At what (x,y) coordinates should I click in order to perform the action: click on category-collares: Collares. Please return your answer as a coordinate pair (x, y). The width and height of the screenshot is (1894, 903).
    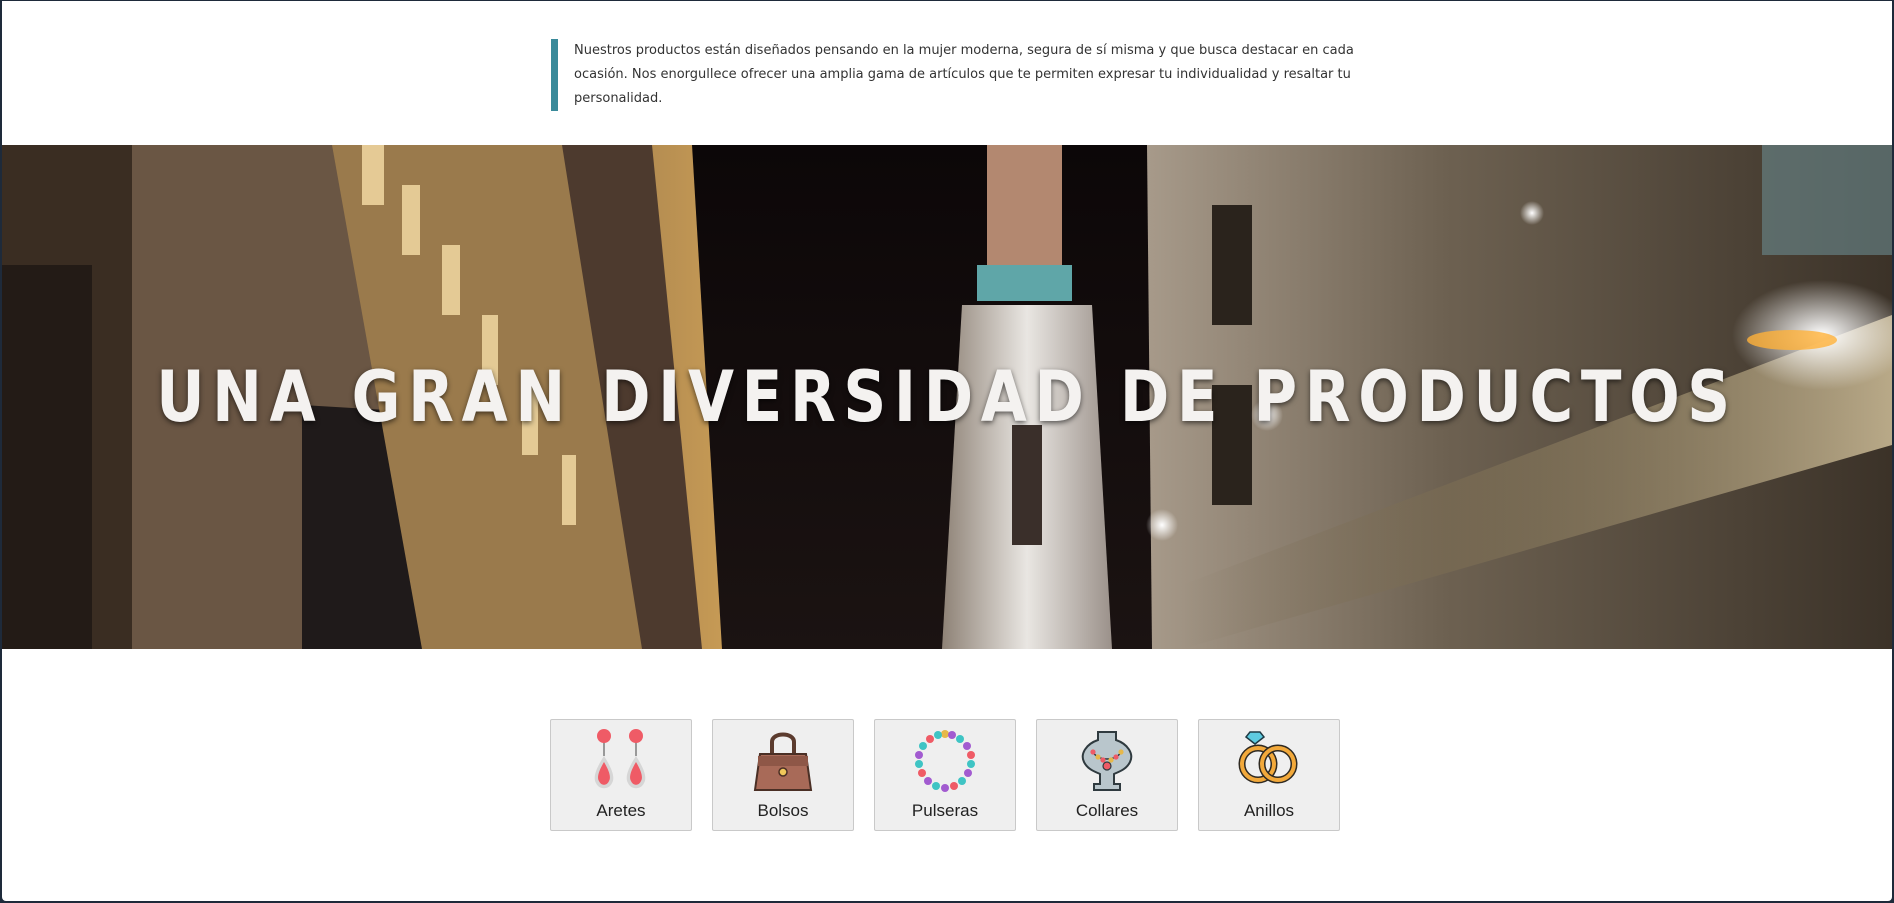
    Looking at the image, I should click on (1107, 775).